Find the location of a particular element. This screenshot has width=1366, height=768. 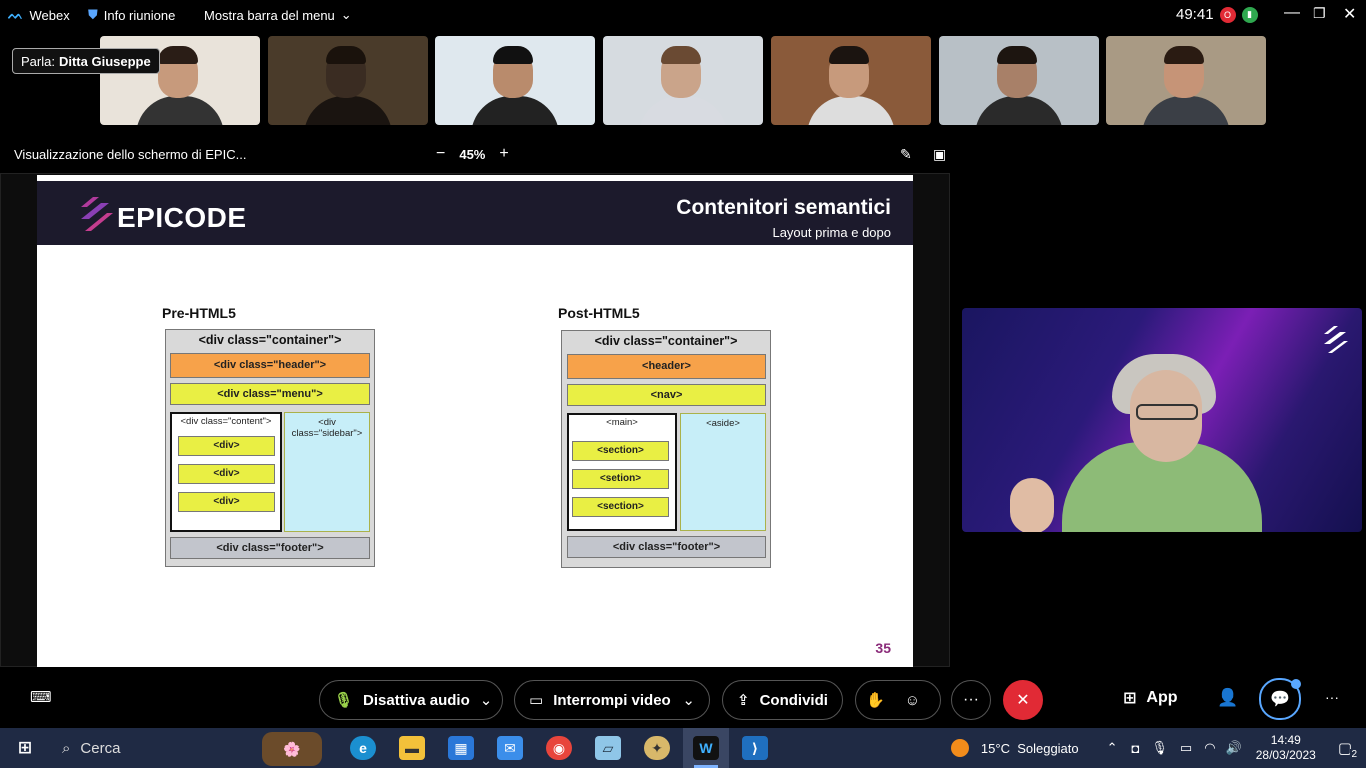

sidebar-block: <div class="sidebar"> is located at coordinates (327, 472).